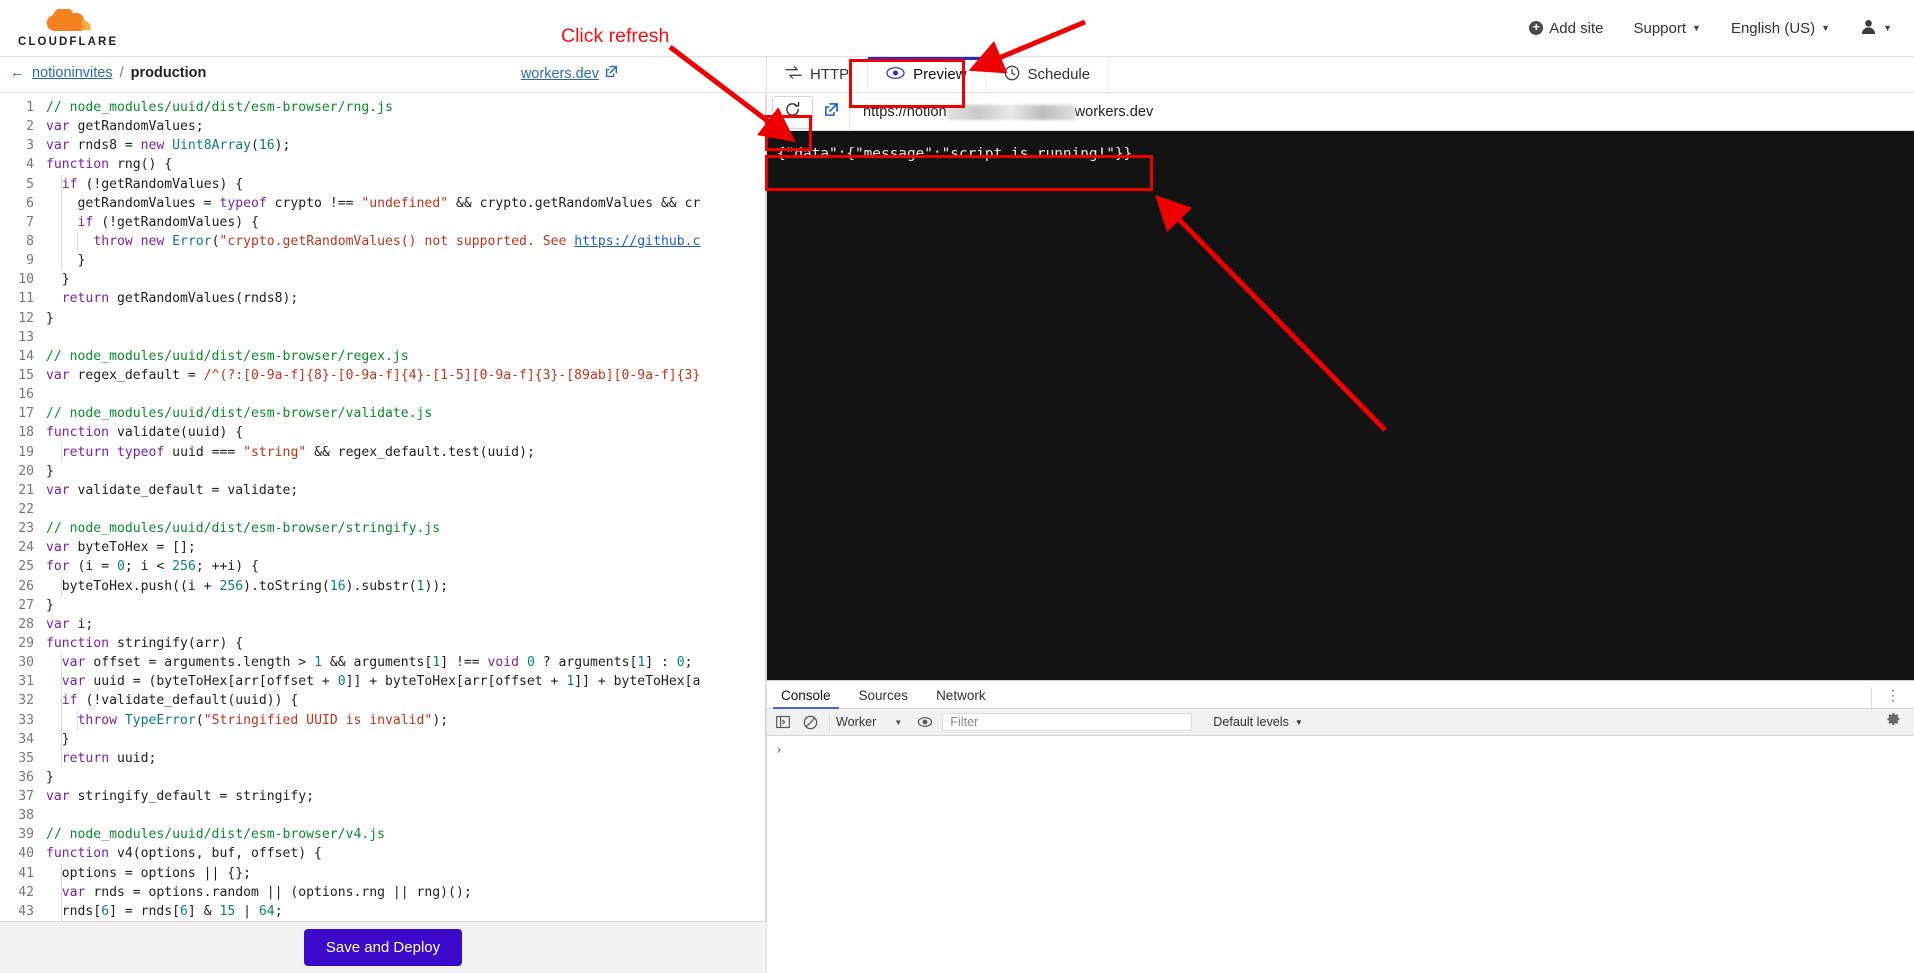  I want to click on line-number: 12, so click(26, 318).